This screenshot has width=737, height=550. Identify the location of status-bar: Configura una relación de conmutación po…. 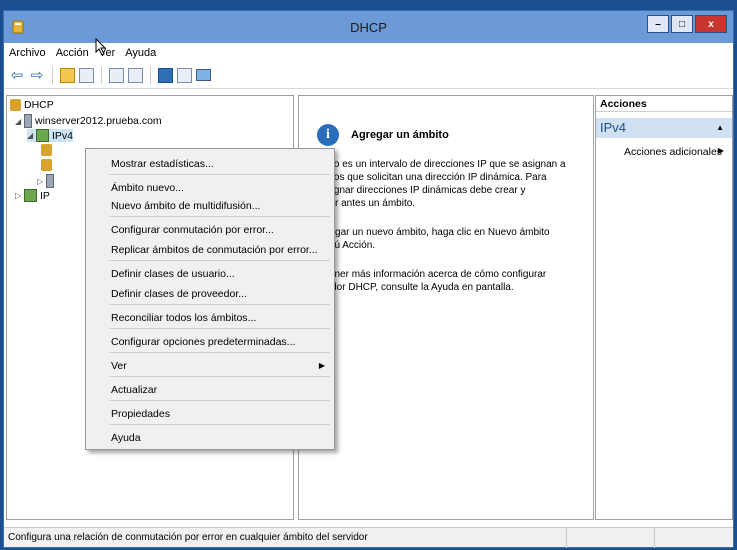
(368, 537).